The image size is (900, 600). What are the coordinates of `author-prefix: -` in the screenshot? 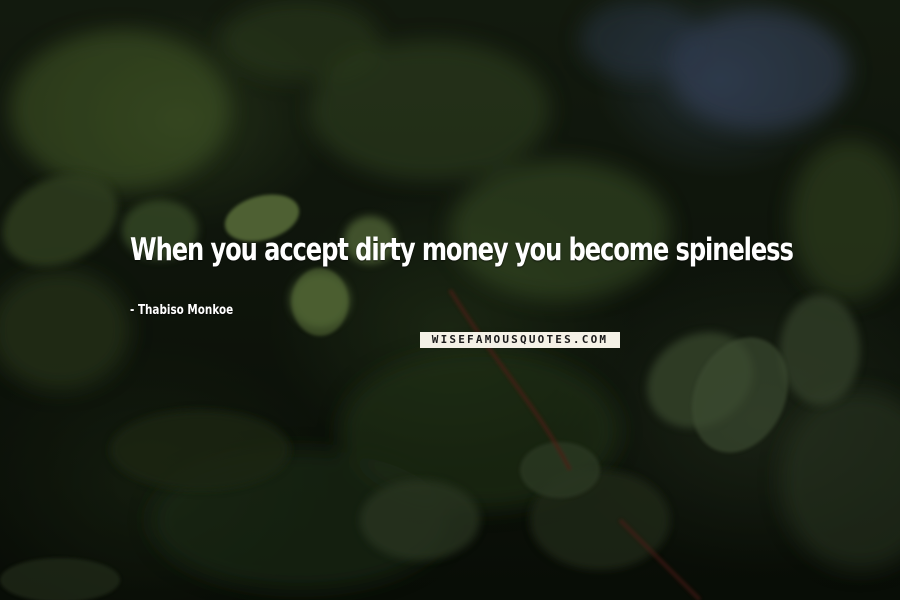 It's located at (134, 310).